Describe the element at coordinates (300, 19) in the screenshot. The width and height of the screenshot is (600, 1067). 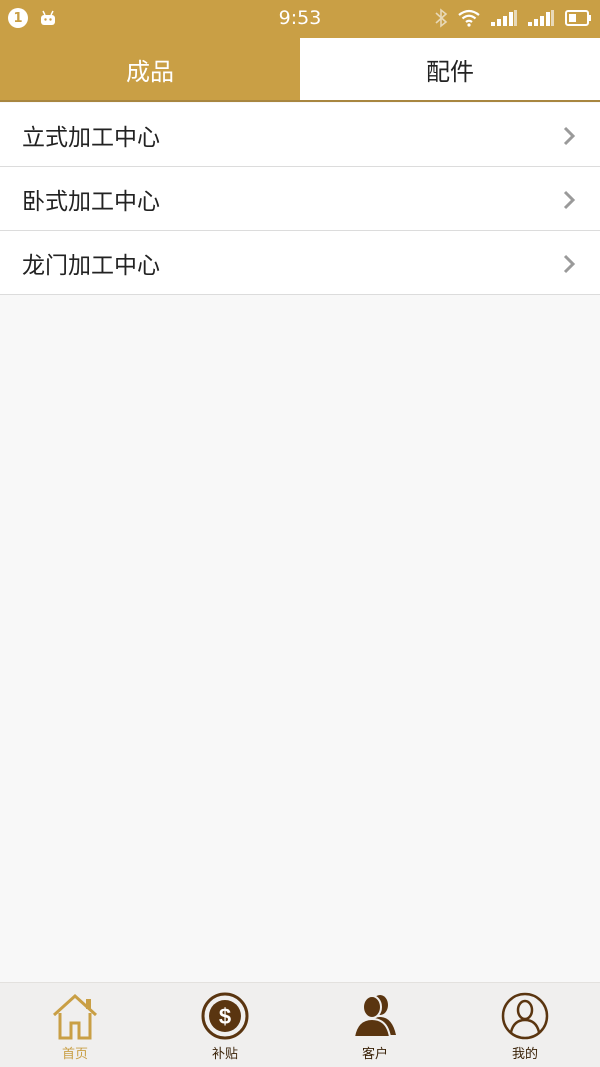
I see `status-bar: 1 9:53` at that location.